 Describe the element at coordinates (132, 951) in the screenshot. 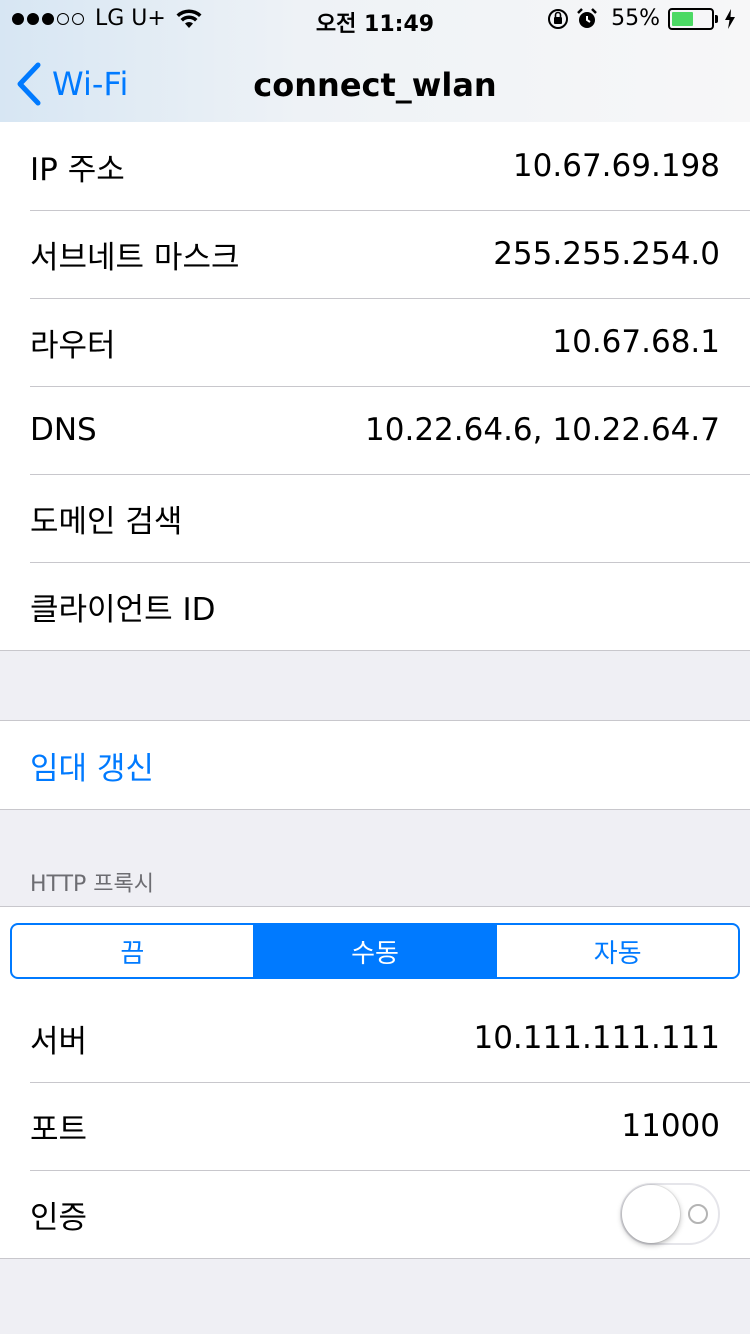

I see `segment-off: 끔` at that location.